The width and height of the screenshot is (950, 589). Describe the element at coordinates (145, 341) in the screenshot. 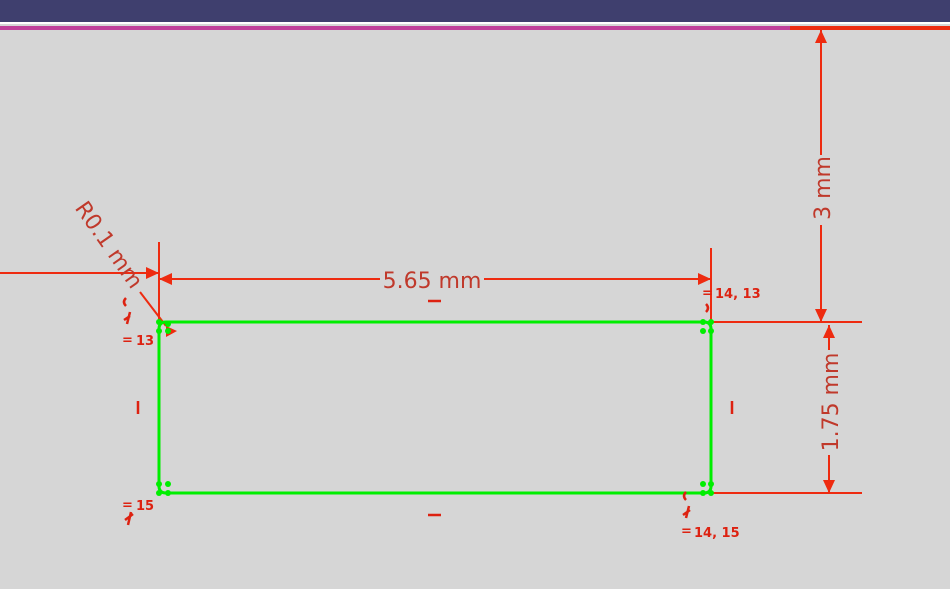

I see `constraint-label-top-left: 13` at that location.